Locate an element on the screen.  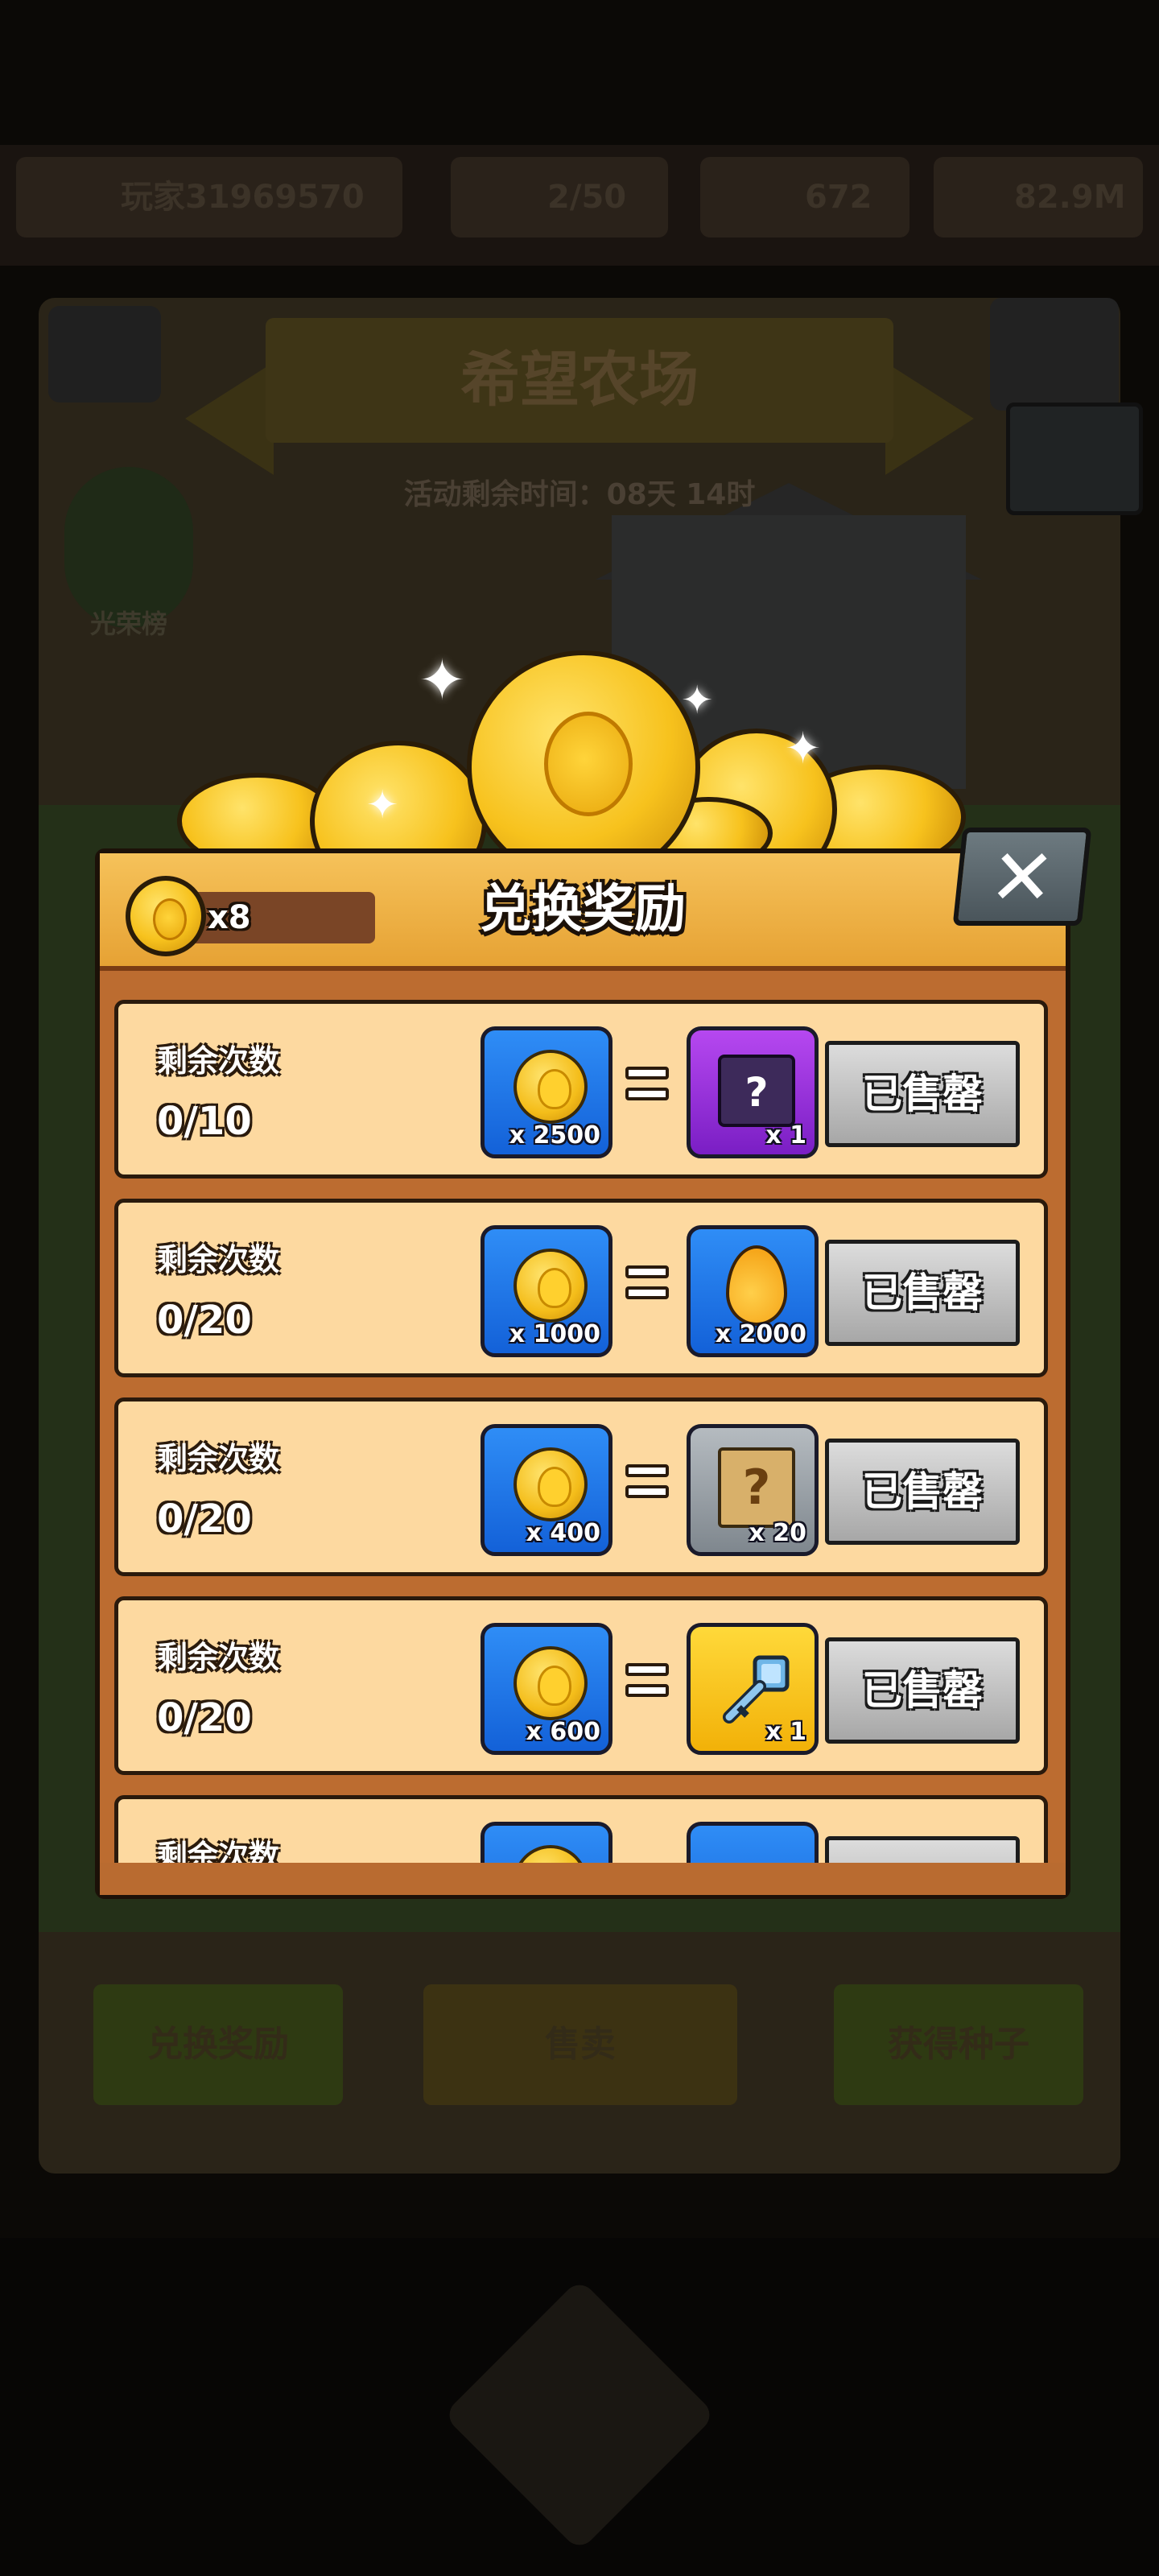
reward-tile: x 2000 is located at coordinates (753, 1291).